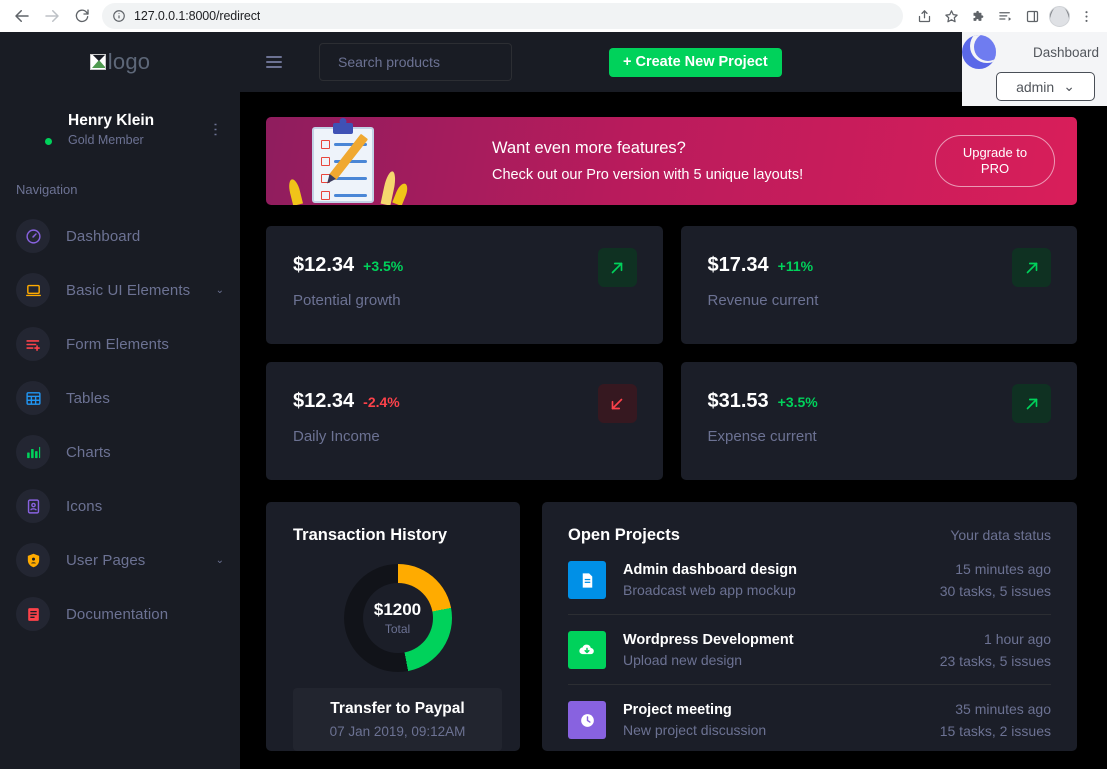 The height and width of the screenshot is (769, 1107). I want to click on sidebar-item-tables: Tables, so click(120, 398).